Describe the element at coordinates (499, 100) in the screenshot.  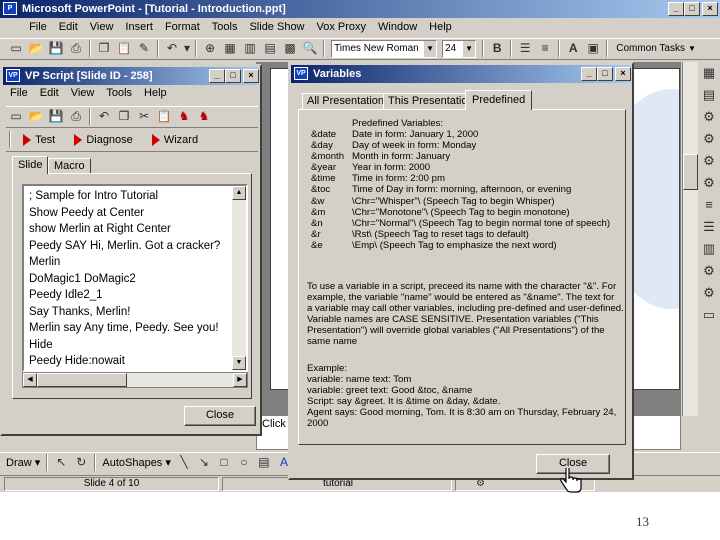
I see `tab-predefined: Predefined` at that location.